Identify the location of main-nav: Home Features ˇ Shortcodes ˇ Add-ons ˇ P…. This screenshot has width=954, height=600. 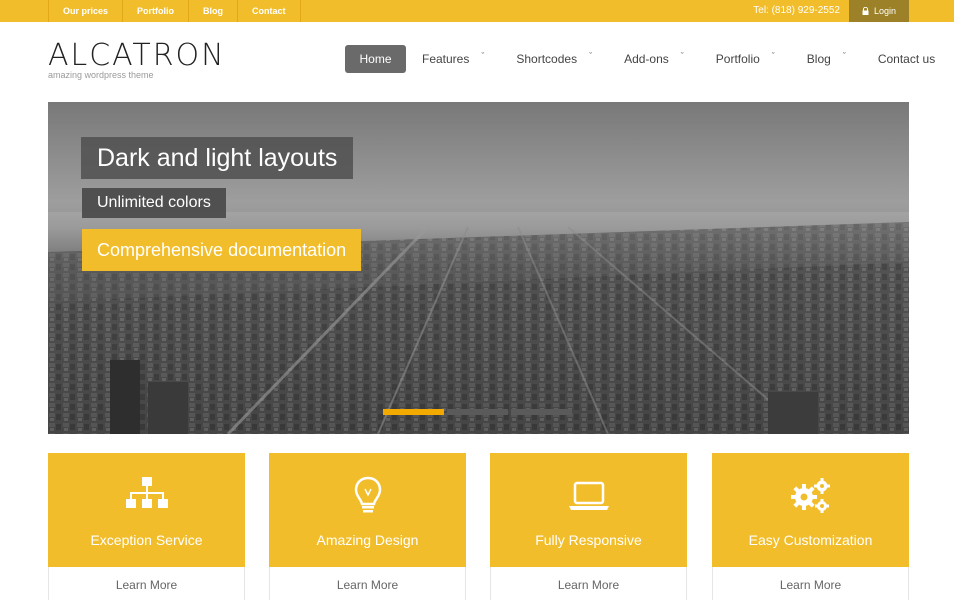
(648, 59).